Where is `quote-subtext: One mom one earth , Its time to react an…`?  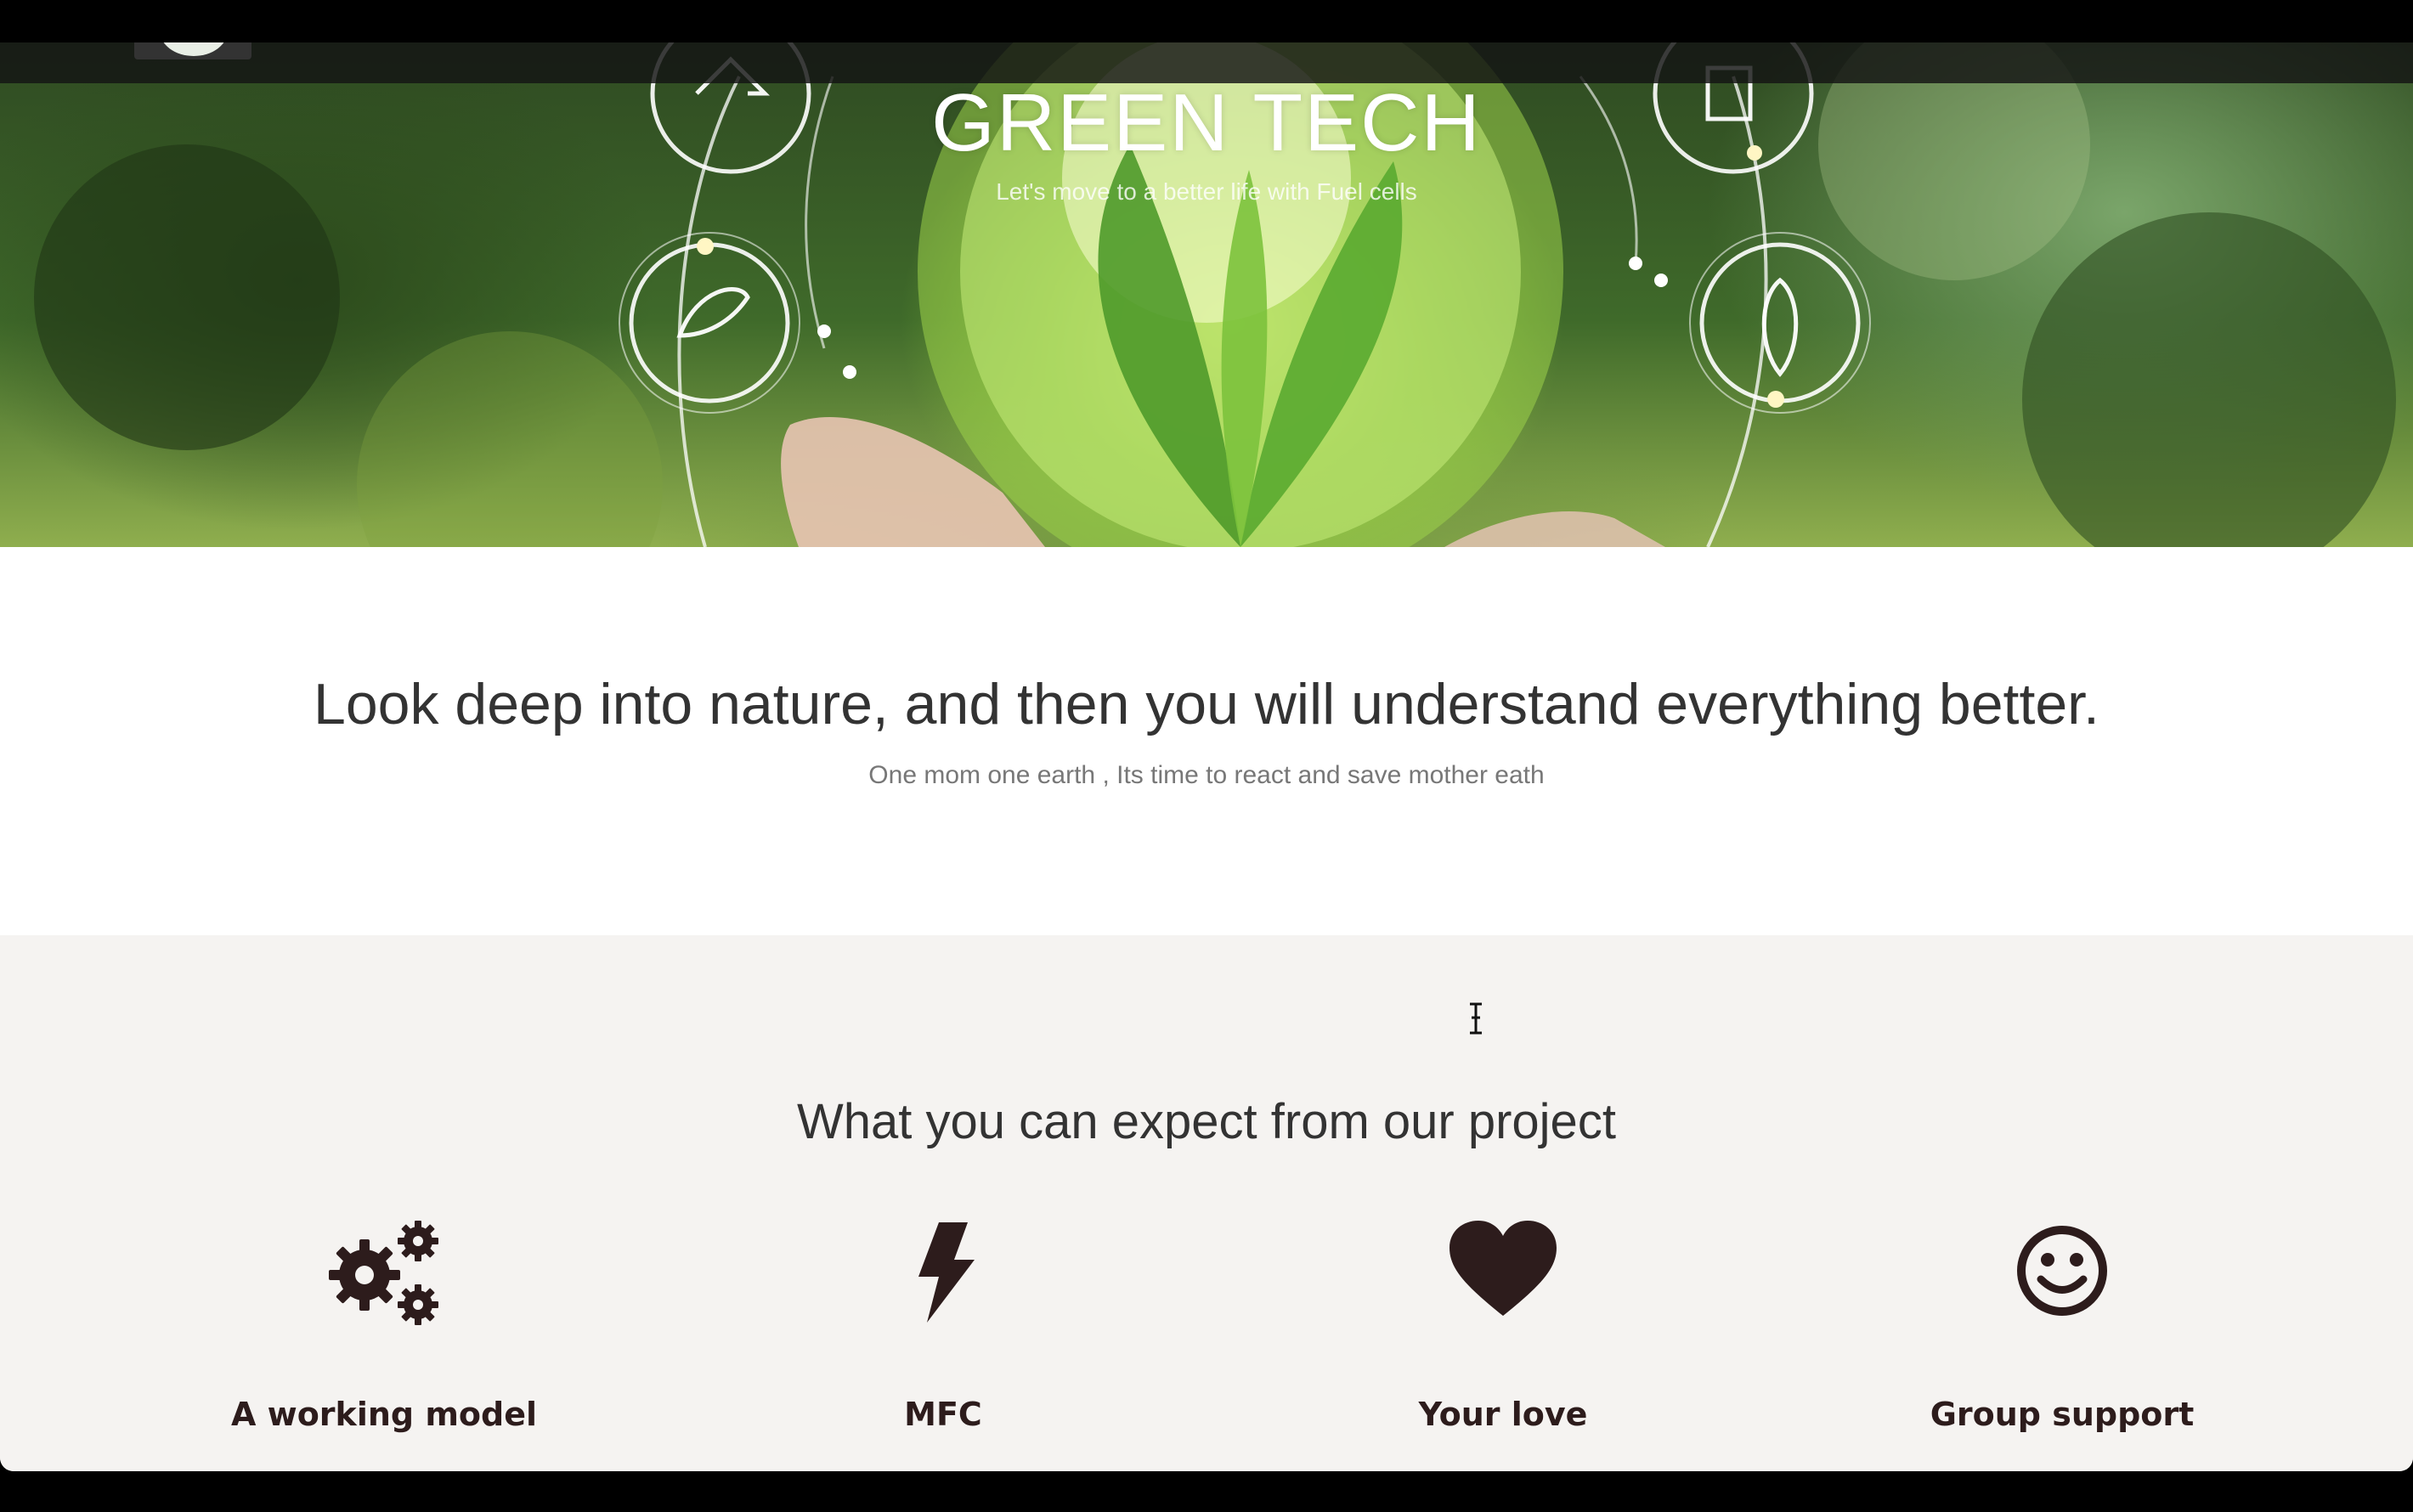
quote-subtext: One mom one earth , Its time to react an… is located at coordinates (1206, 775).